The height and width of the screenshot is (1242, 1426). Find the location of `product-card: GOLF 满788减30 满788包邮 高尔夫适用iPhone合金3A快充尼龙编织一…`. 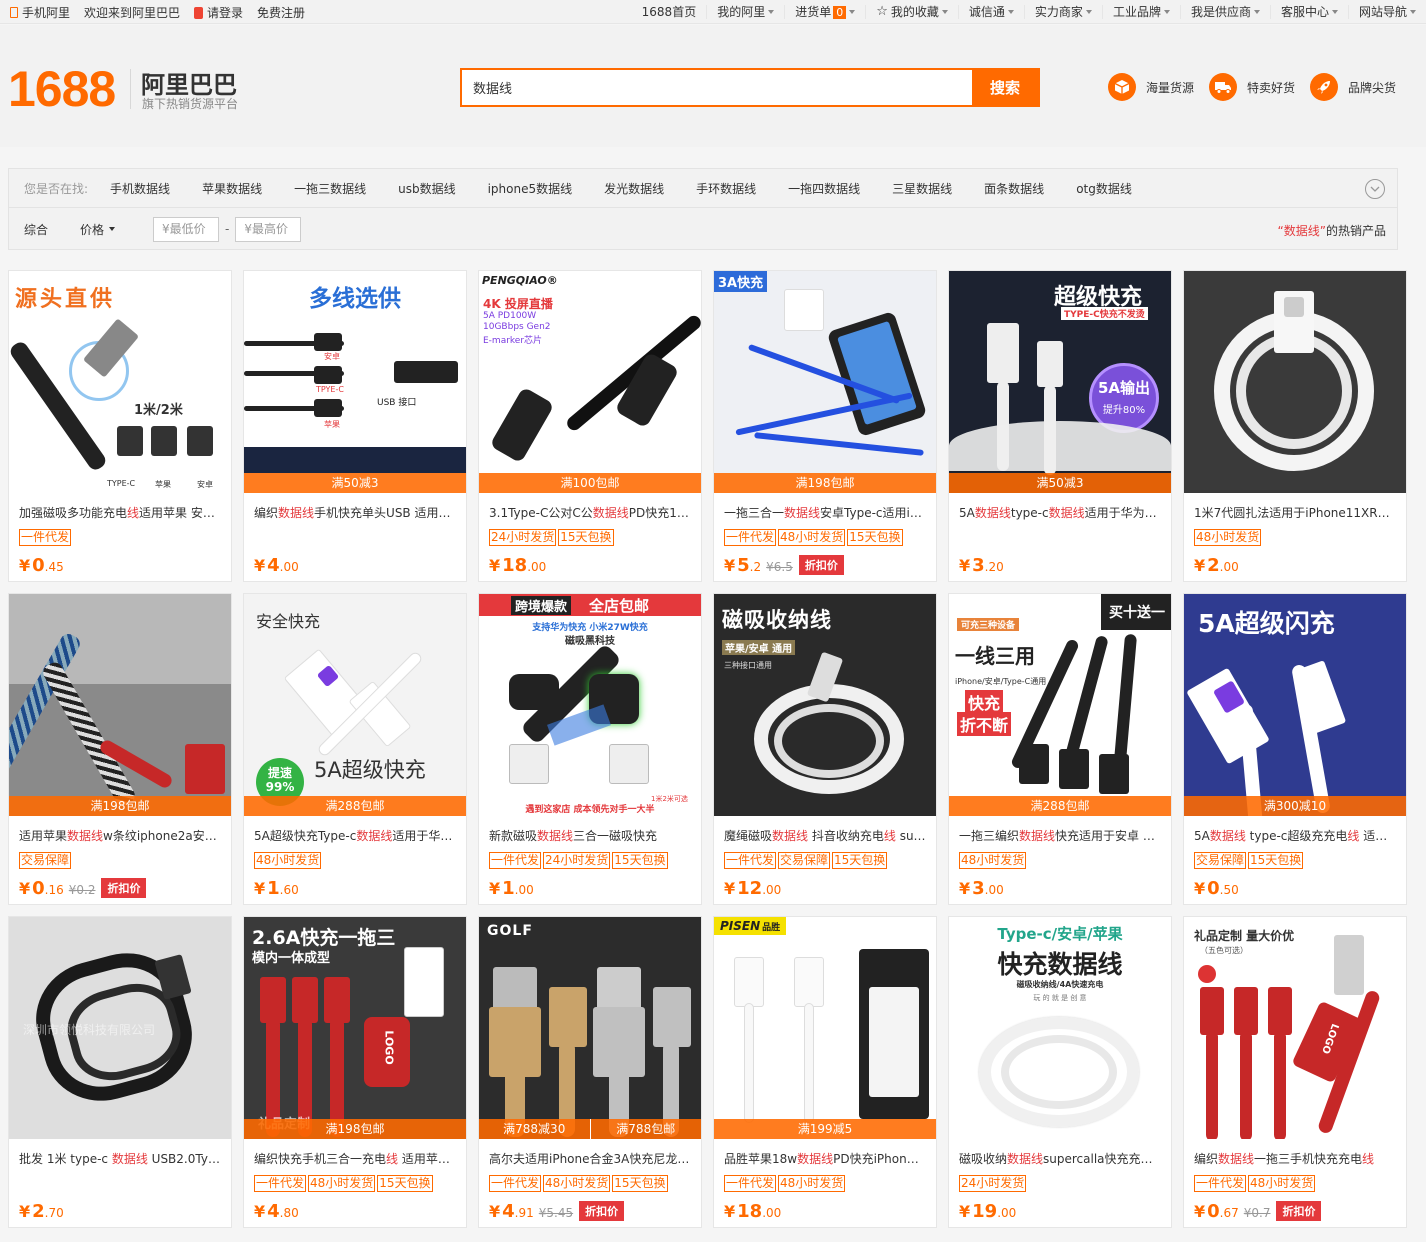

product-card: GOLF 满788减30 满788包邮 高尔夫适用iPhone合金3A快充尼龙编织一… is located at coordinates (590, 1072).